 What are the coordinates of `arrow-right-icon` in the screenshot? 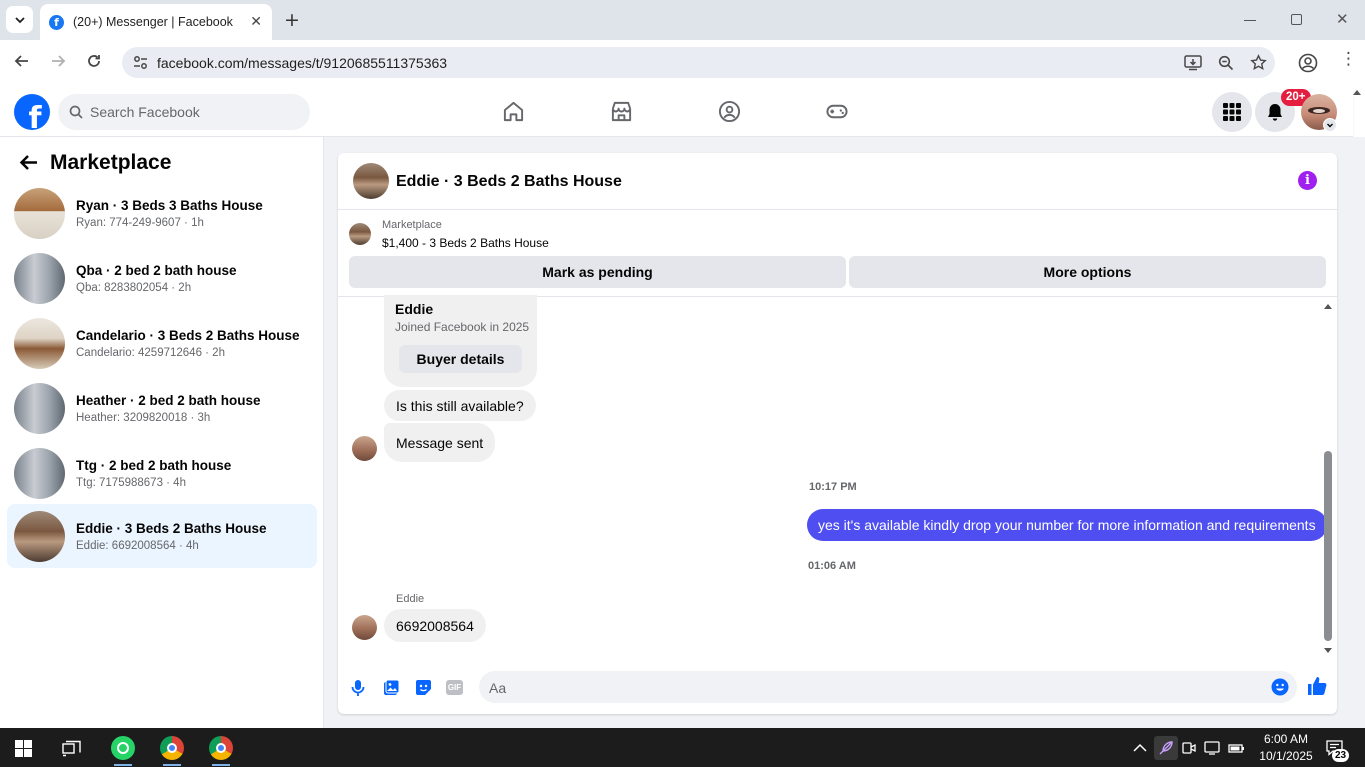 It's located at (59, 61).